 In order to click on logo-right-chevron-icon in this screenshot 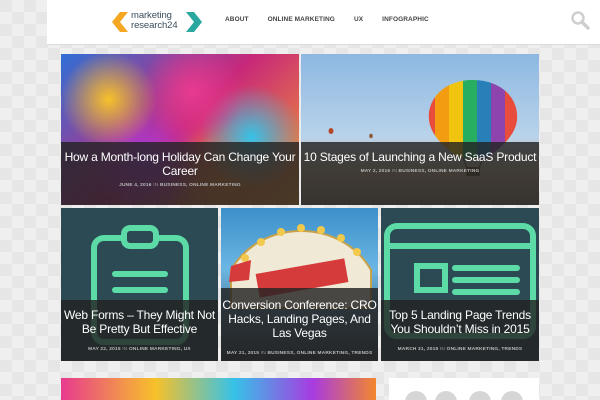, I will do `click(194, 22)`.